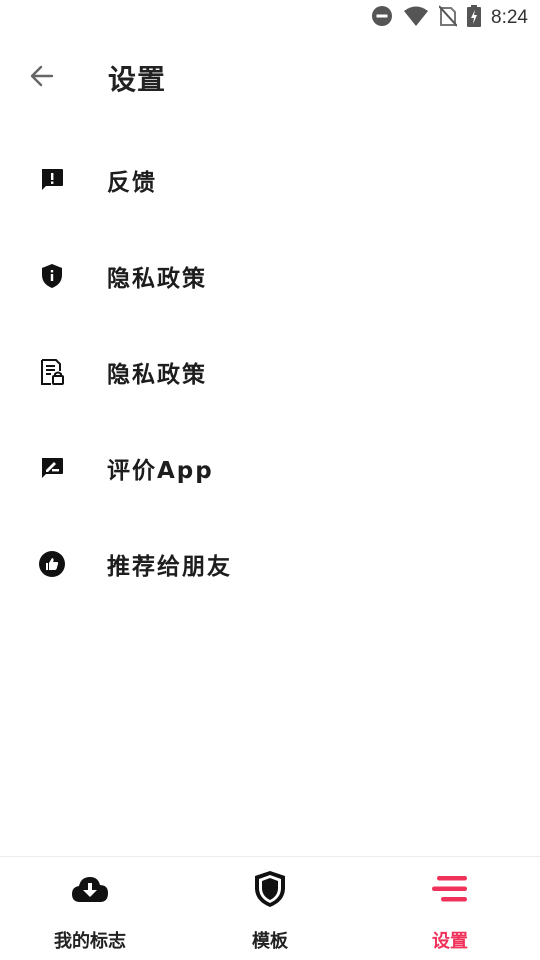  I want to click on status-icons: 8:24, so click(449, 18).